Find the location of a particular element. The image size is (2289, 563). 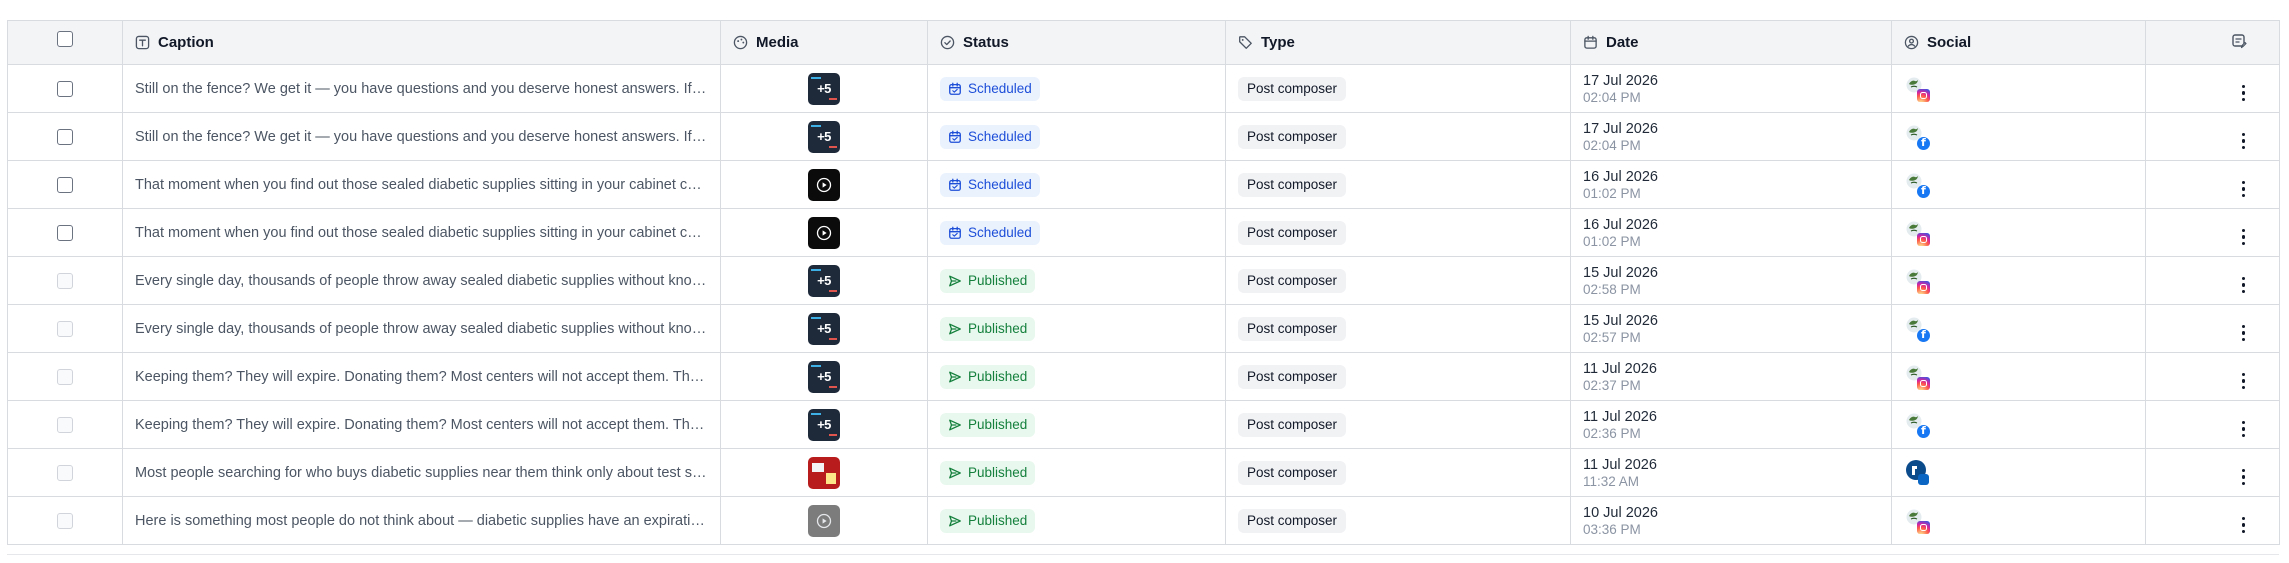

media-cell is located at coordinates (824, 232).